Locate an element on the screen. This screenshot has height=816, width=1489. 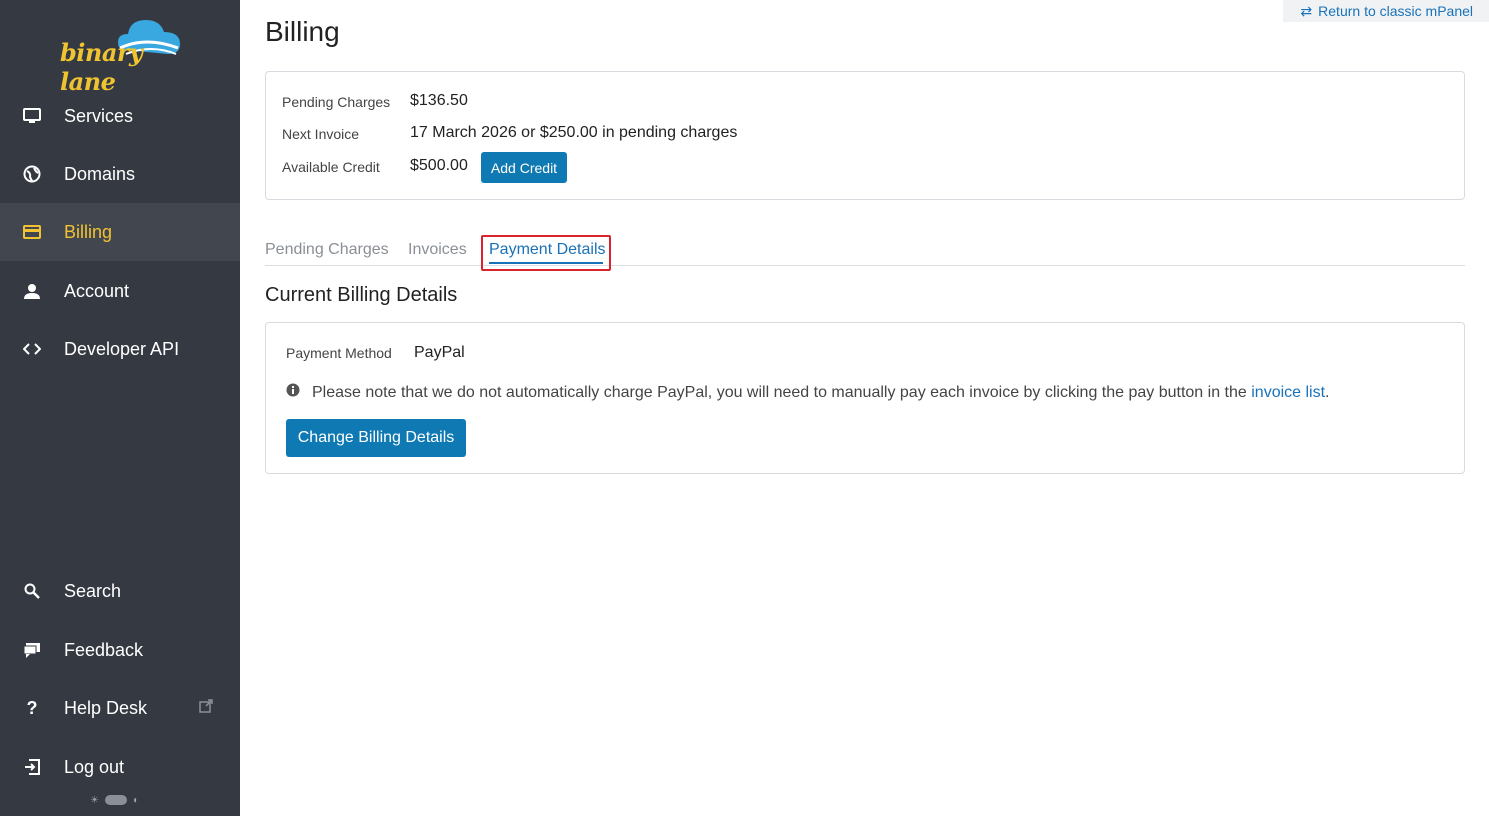
sidebar-item-services: Services is located at coordinates (120, 116).